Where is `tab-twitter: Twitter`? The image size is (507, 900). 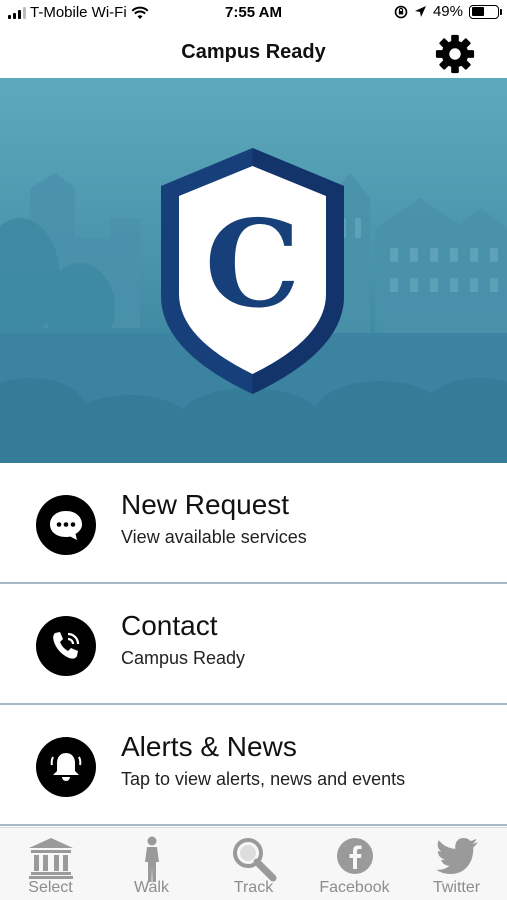
tab-twitter: Twitter is located at coordinates (456, 864).